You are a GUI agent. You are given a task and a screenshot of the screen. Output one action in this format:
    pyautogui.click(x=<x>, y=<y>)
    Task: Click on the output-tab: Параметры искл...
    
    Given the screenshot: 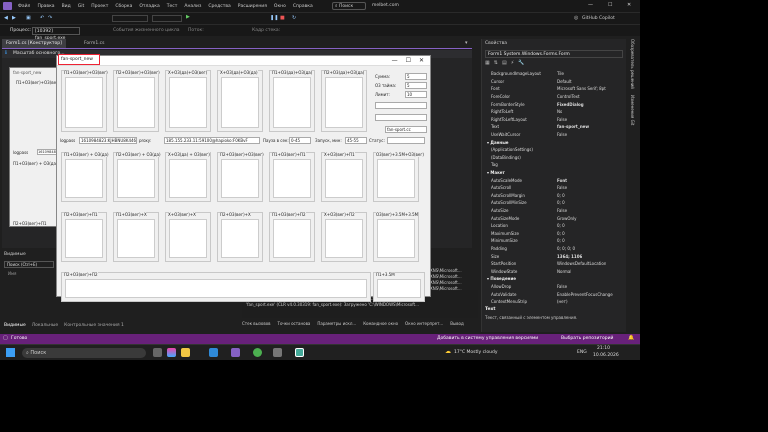 What is the action you would take?
    pyautogui.click(x=336, y=325)
    